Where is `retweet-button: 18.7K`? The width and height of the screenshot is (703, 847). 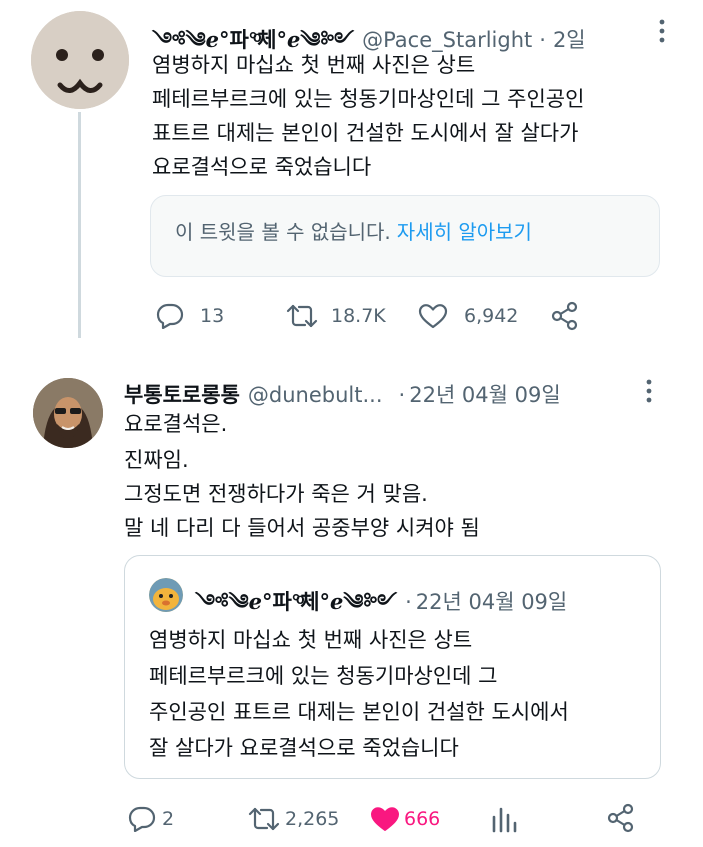
retweet-button: 18.7K is located at coordinates (335, 316).